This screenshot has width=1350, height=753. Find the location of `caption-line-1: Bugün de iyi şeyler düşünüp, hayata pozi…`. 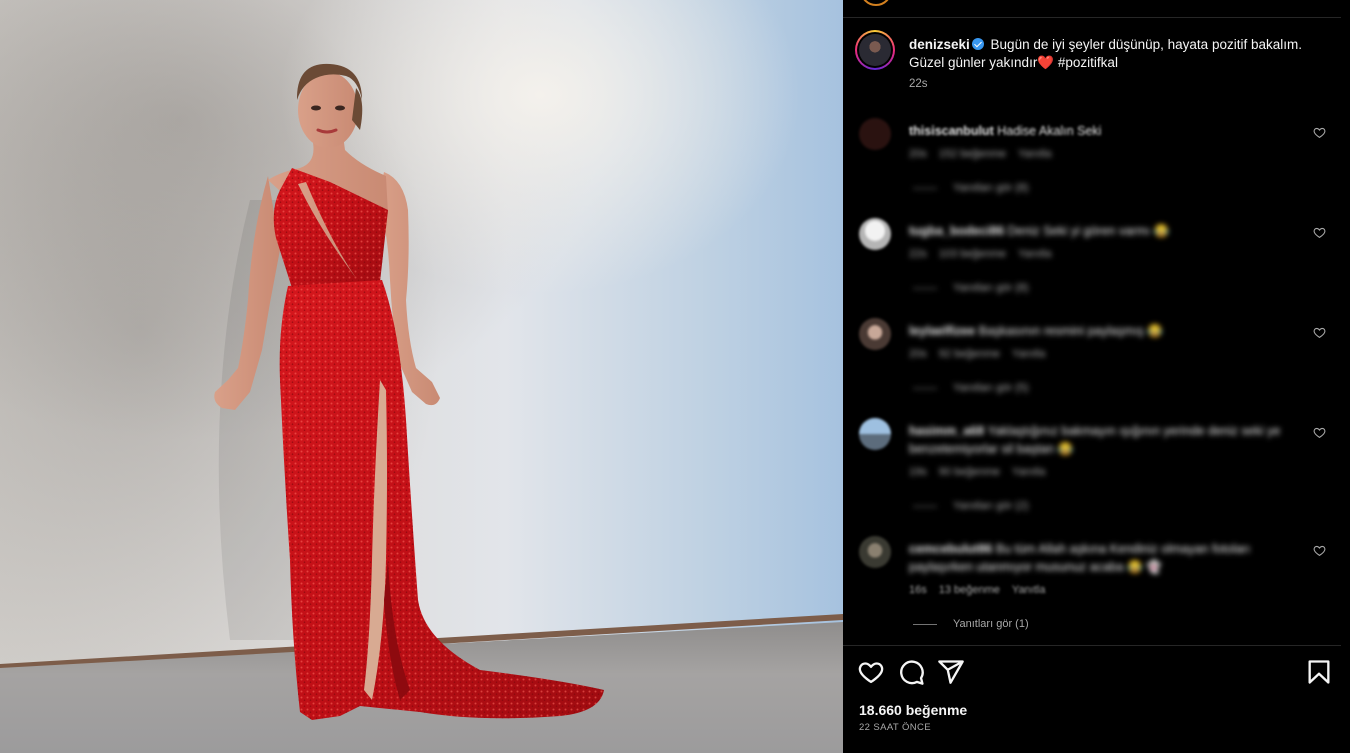

caption-line-1: Bugün de iyi şeyler düşünüp, hayata pozi… is located at coordinates (1146, 44).